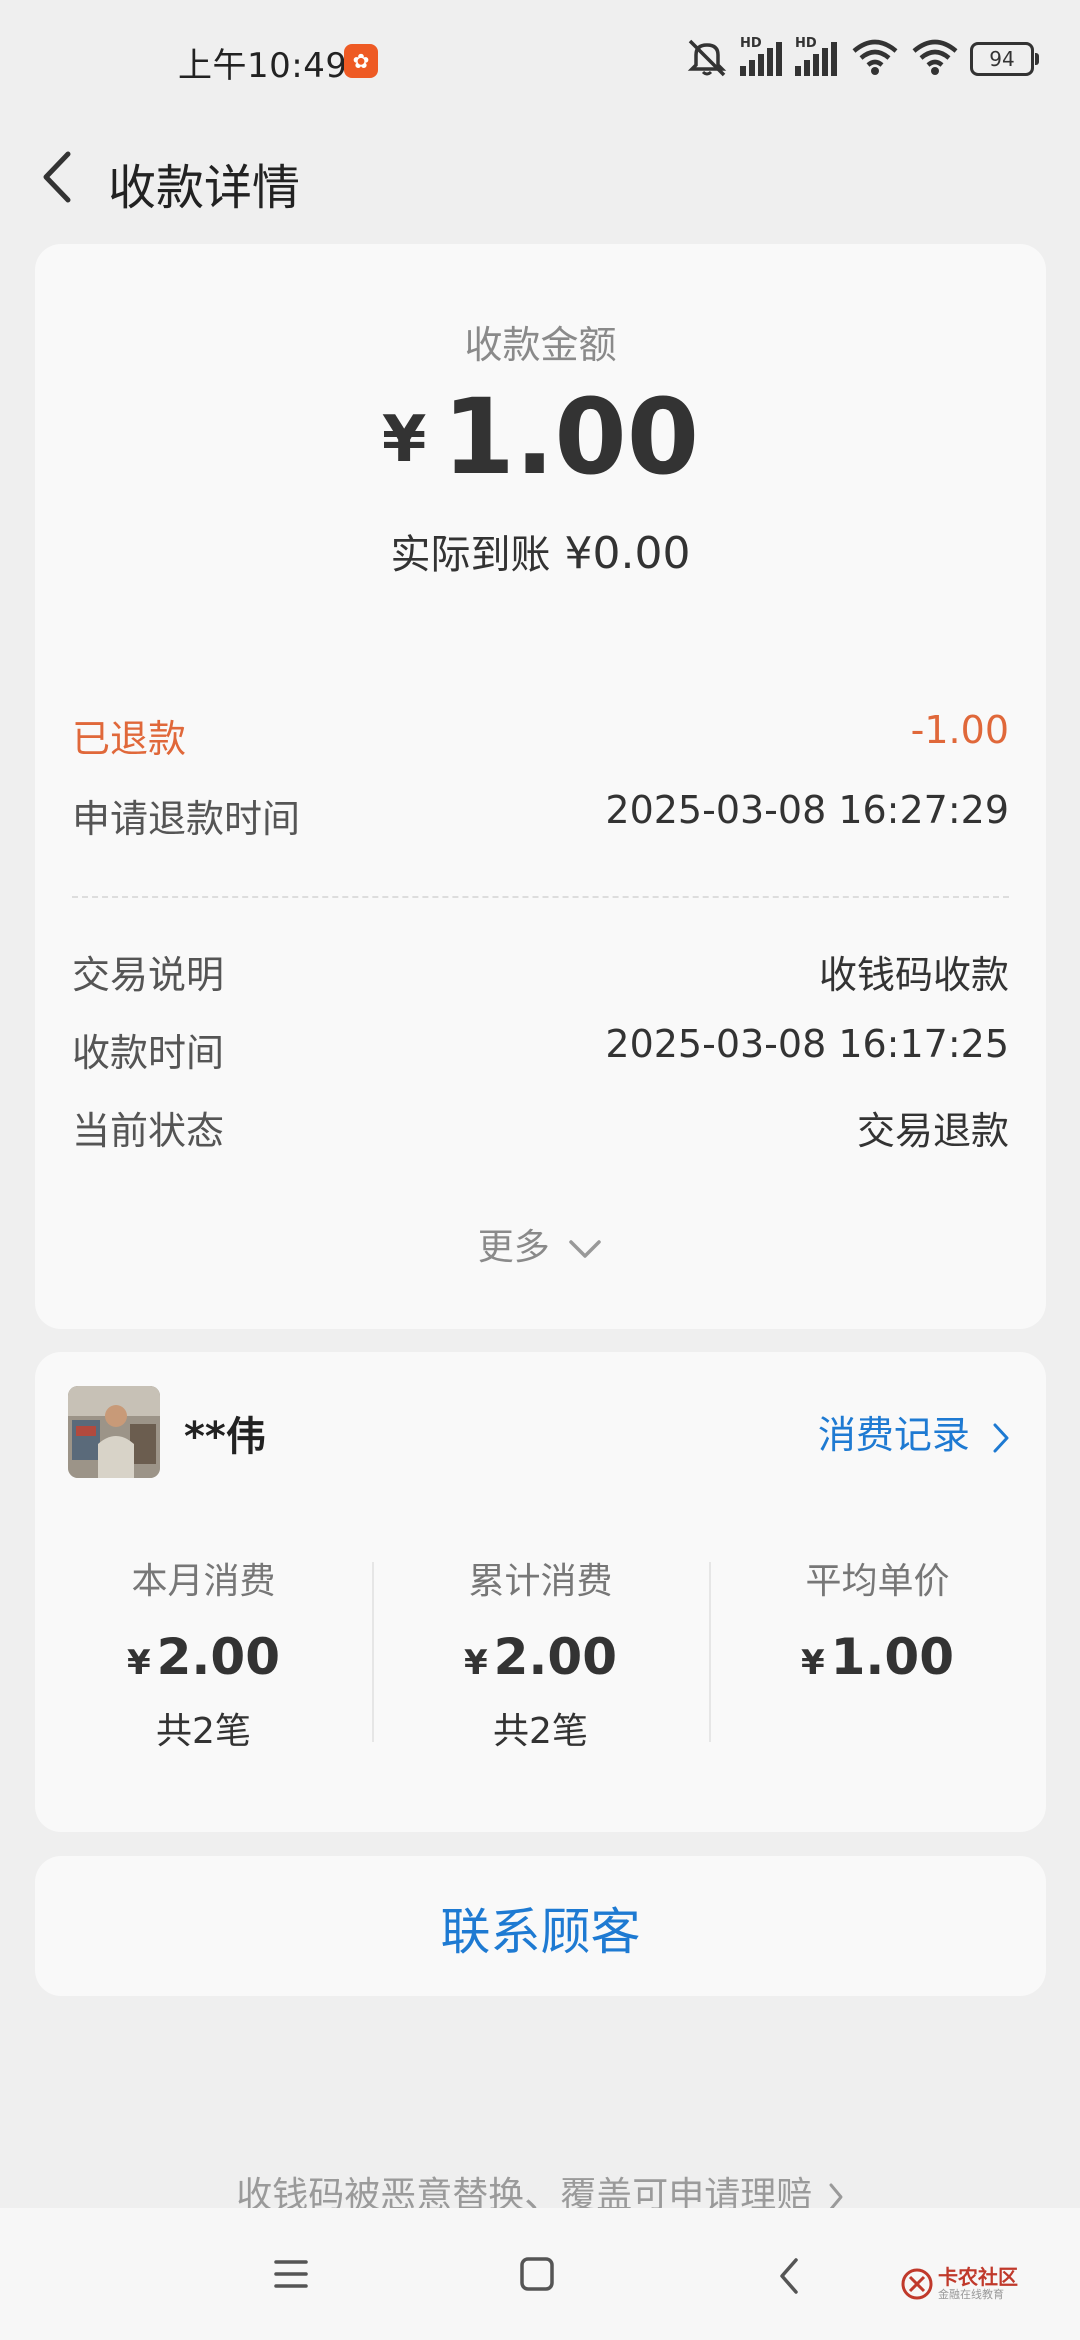 The height and width of the screenshot is (2340, 1080). I want to click on stat-label: 累计消费, so click(540, 1581).